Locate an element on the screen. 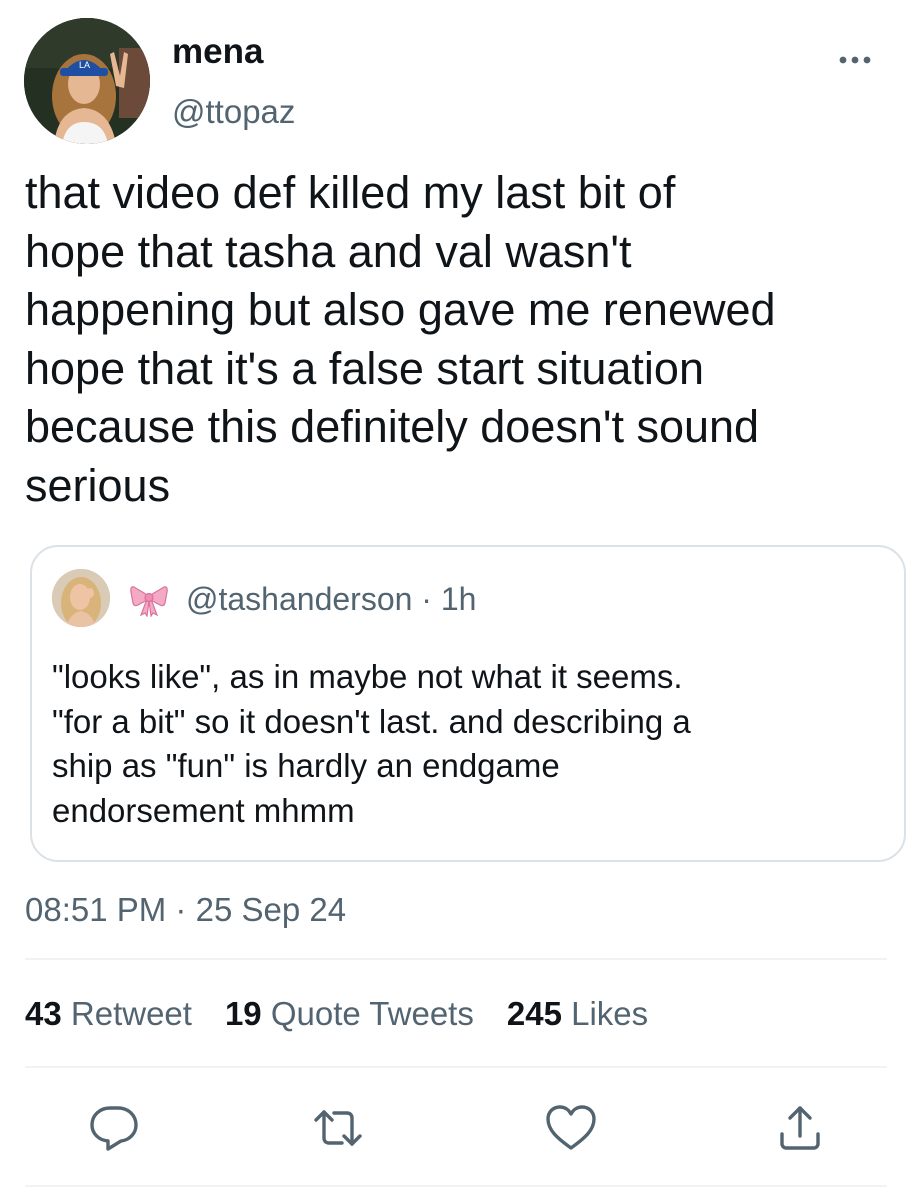 This screenshot has width=911, height=1200. like-heart-icon is located at coordinates (571, 1128).